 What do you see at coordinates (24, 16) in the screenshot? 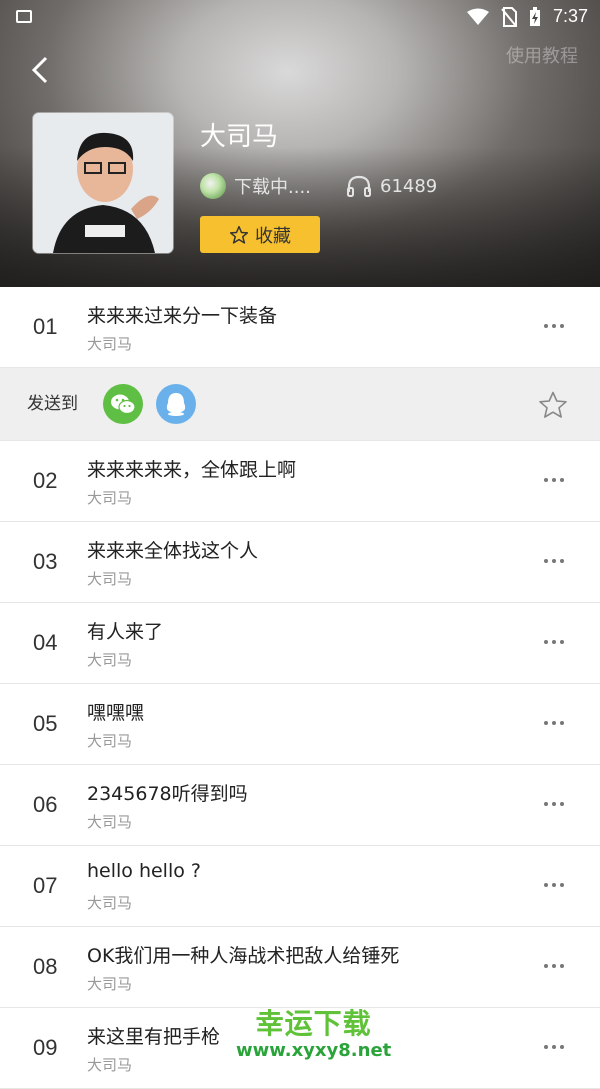
I see `gallery-notification-icon` at bounding box center [24, 16].